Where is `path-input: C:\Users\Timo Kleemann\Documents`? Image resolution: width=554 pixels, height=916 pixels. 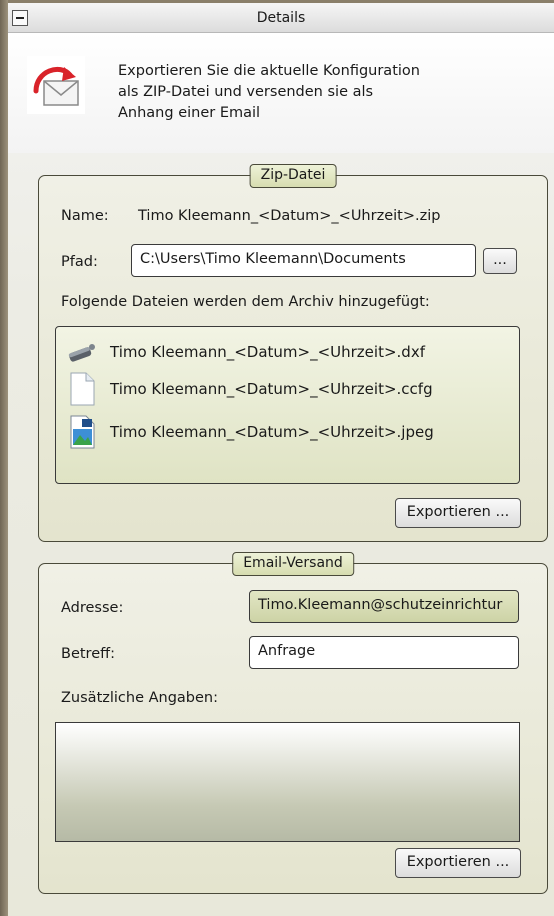 path-input: C:\Users\Timo Kleemann\Documents is located at coordinates (303, 260).